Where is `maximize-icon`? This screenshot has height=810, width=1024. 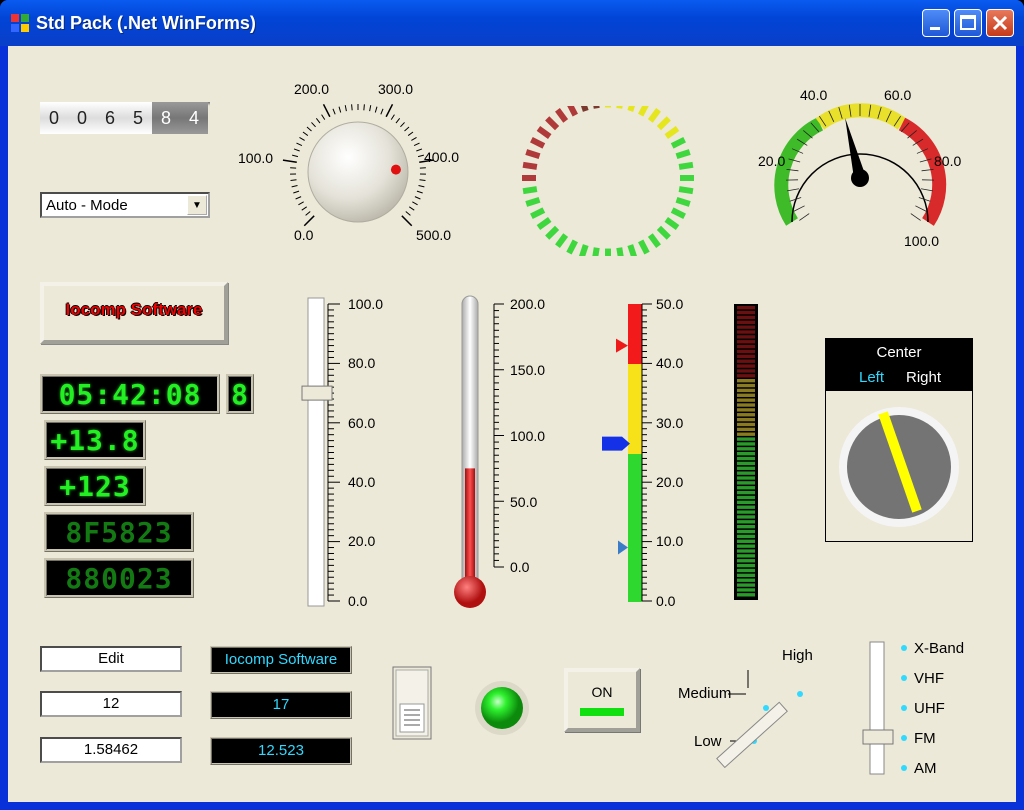 maximize-icon is located at coordinates (968, 22).